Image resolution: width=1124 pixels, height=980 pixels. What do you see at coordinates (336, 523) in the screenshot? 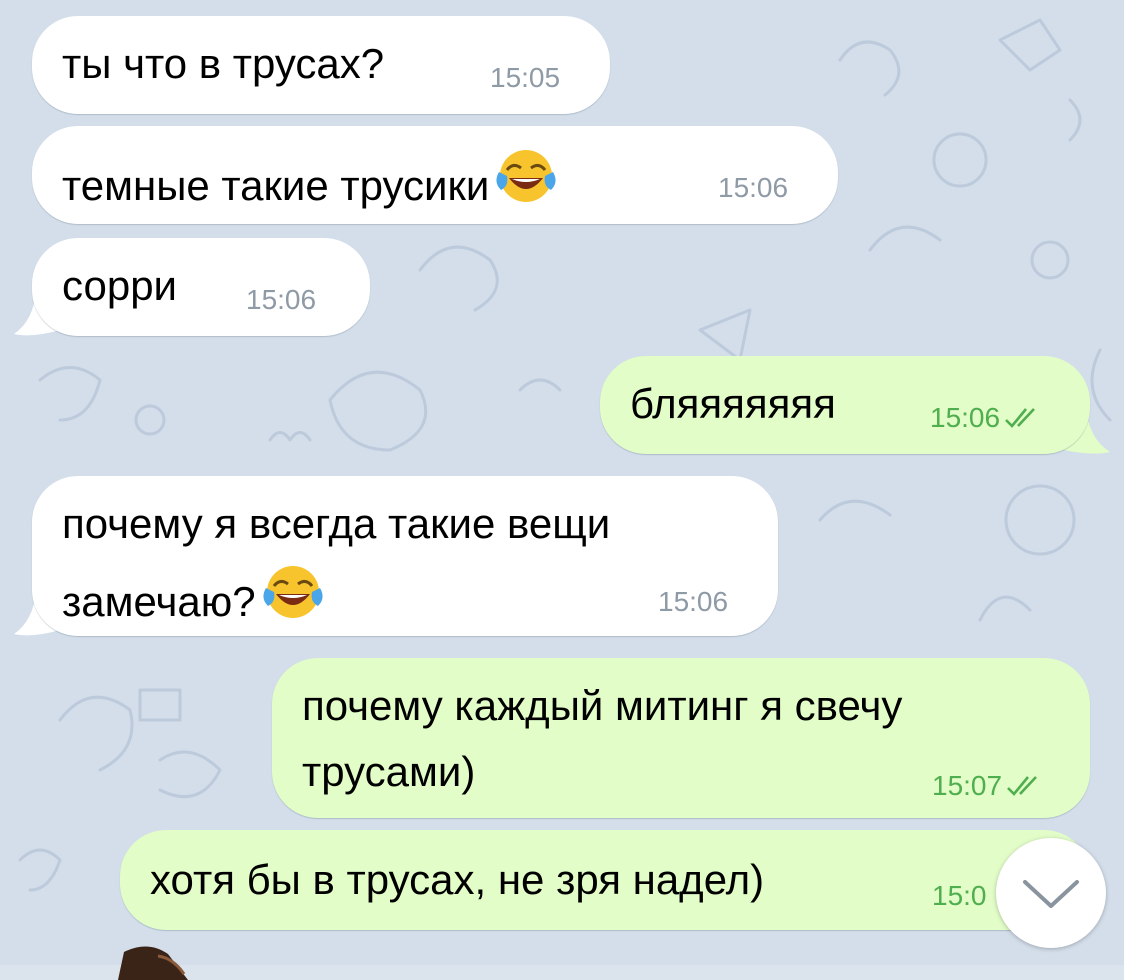
I see `message-text-line: почему я всегда такие вещи` at bounding box center [336, 523].